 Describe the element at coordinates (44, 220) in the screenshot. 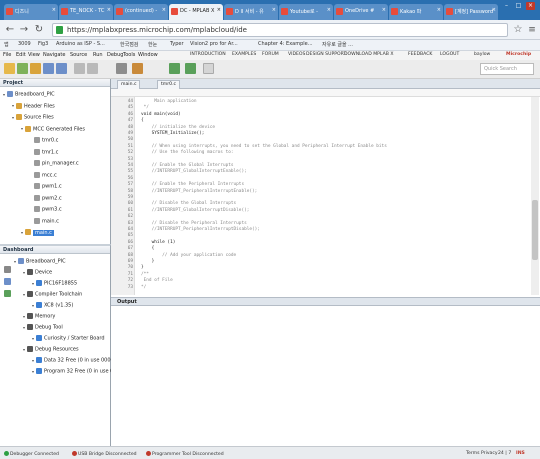

I see `tree-node: main.c` at that location.